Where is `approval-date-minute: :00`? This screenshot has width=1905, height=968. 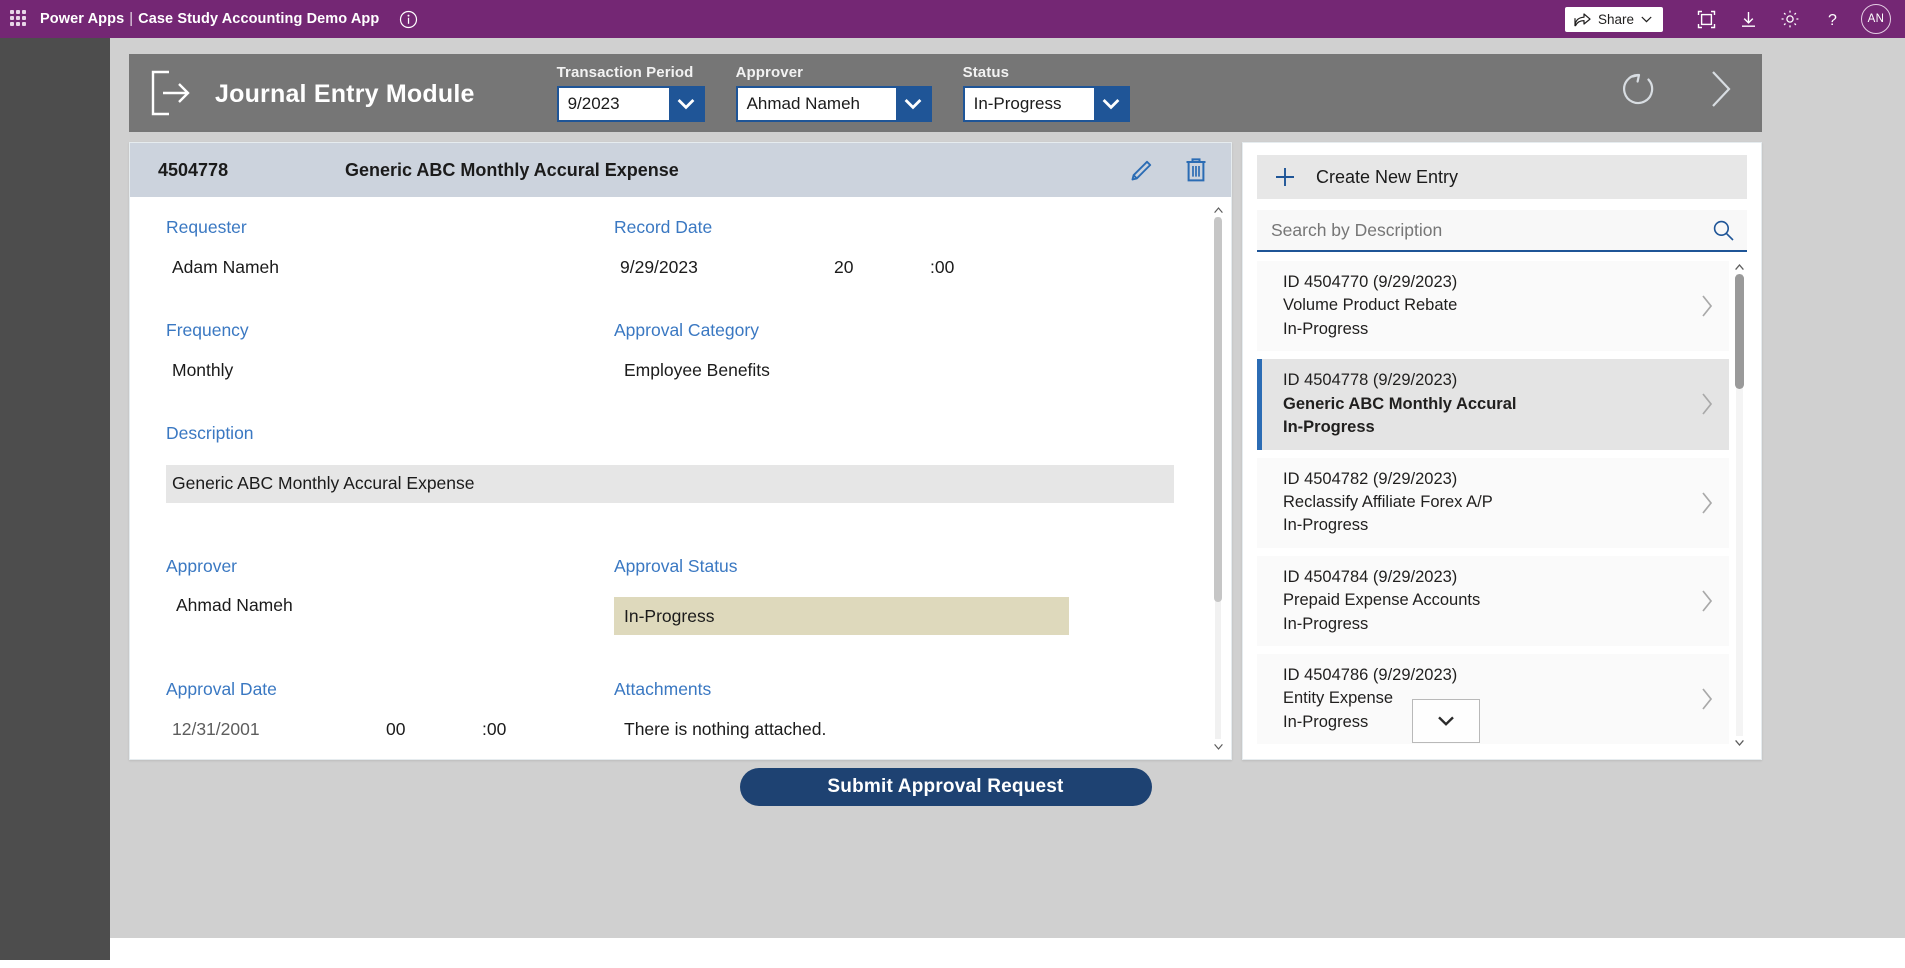
approval-date-minute: :00 is located at coordinates (491, 729).